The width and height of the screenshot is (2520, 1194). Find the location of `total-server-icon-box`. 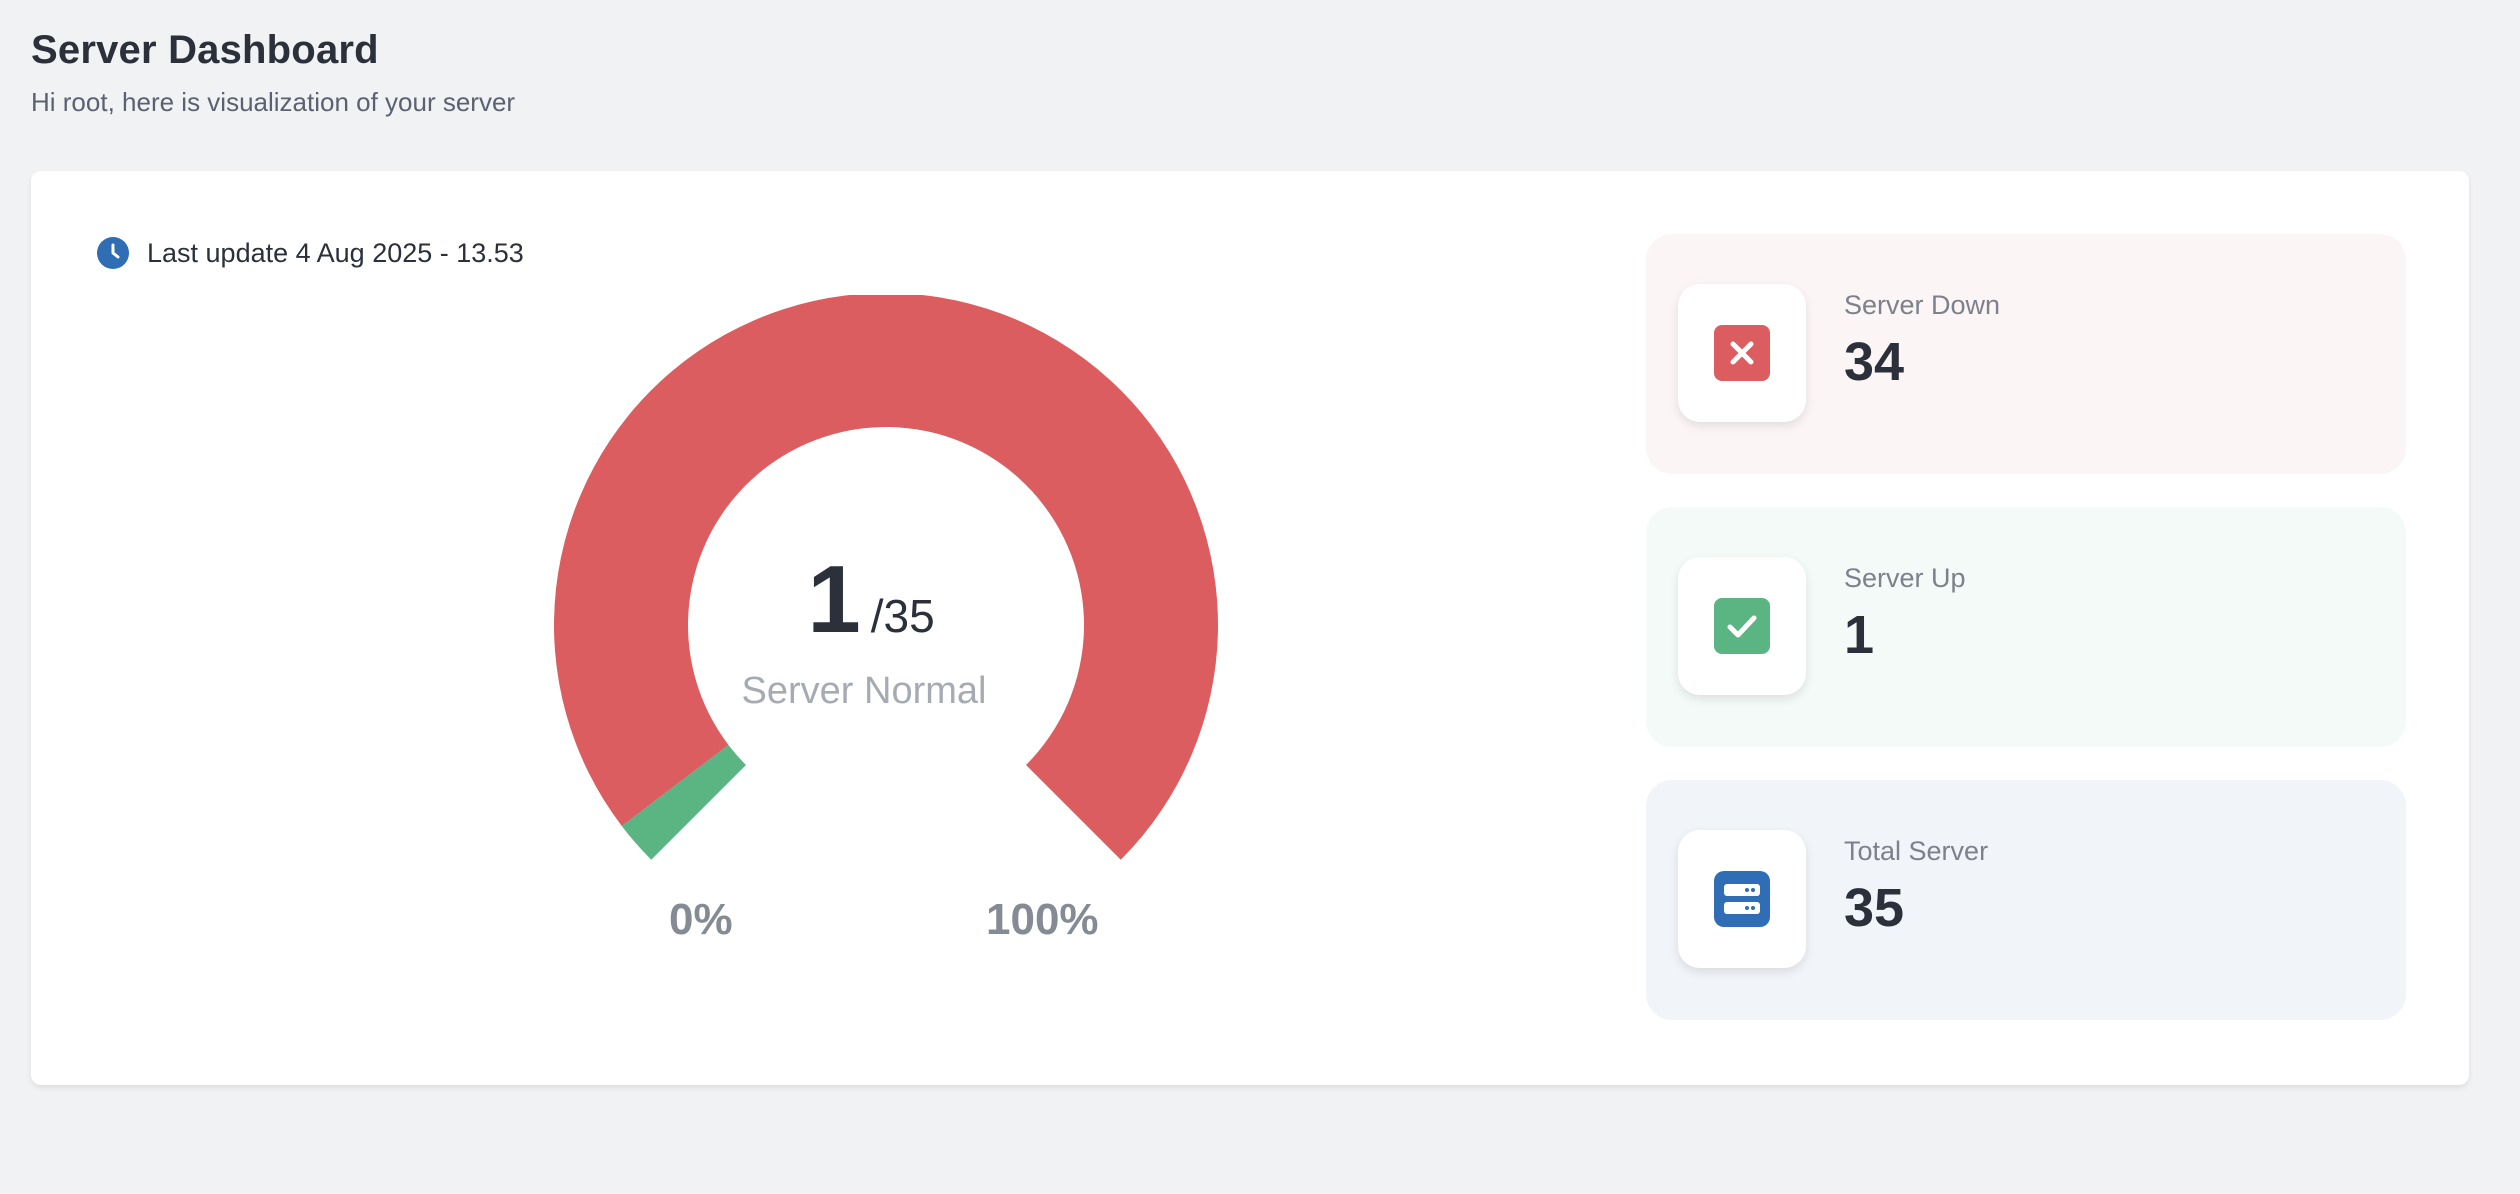

total-server-icon-box is located at coordinates (1742, 899).